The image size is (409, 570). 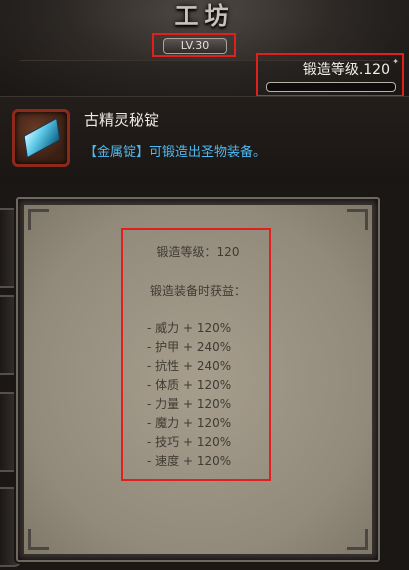 What do you see at coordinates (198, 252) in the screenshot?
I see `forge-level-stat: 锻造等级：120` at bounding box center [198, 252].